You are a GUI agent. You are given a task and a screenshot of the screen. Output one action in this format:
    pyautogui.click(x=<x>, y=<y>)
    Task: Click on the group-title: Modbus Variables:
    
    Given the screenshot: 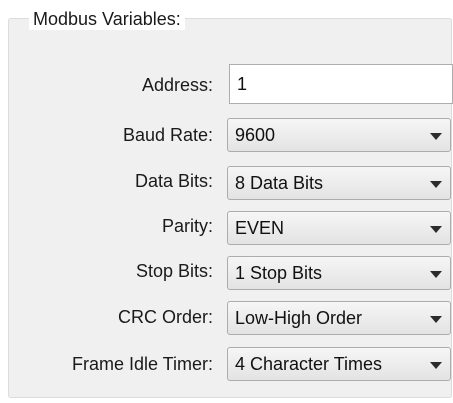 What is the action you would take?
    pyautogui.click(x=107, y=19)
    